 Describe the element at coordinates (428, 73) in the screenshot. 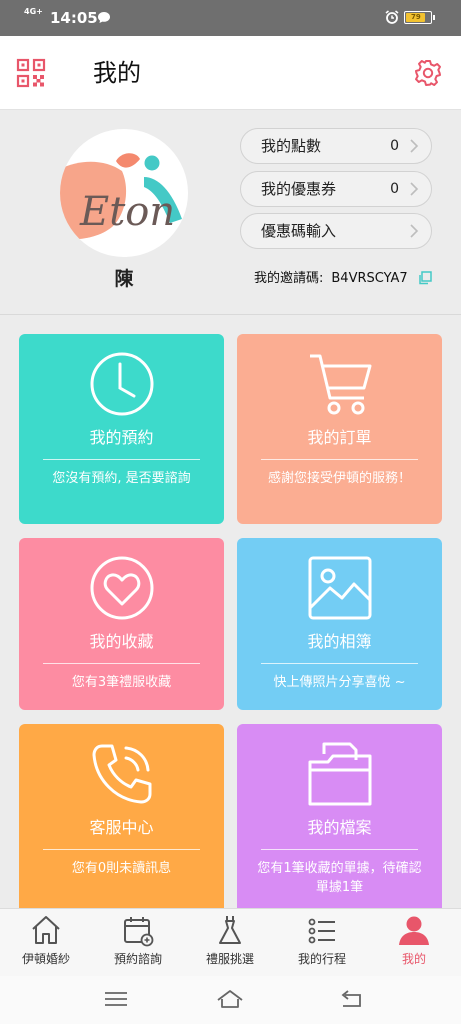

I see `settings-gear-icon` at that location.